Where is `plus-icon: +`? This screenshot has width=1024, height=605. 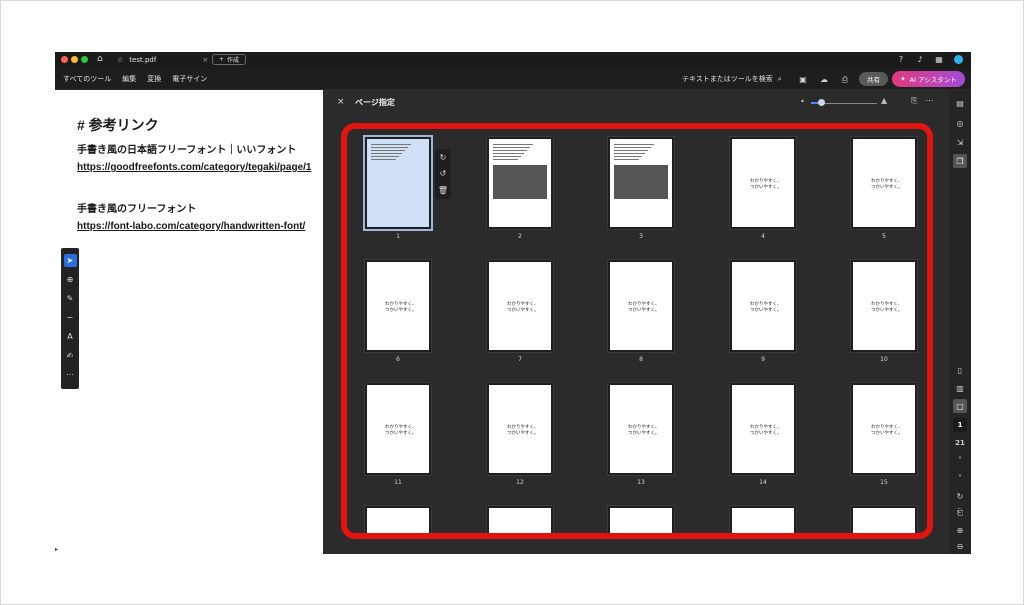 plus-icon: + is located at coordinates (222, 59).